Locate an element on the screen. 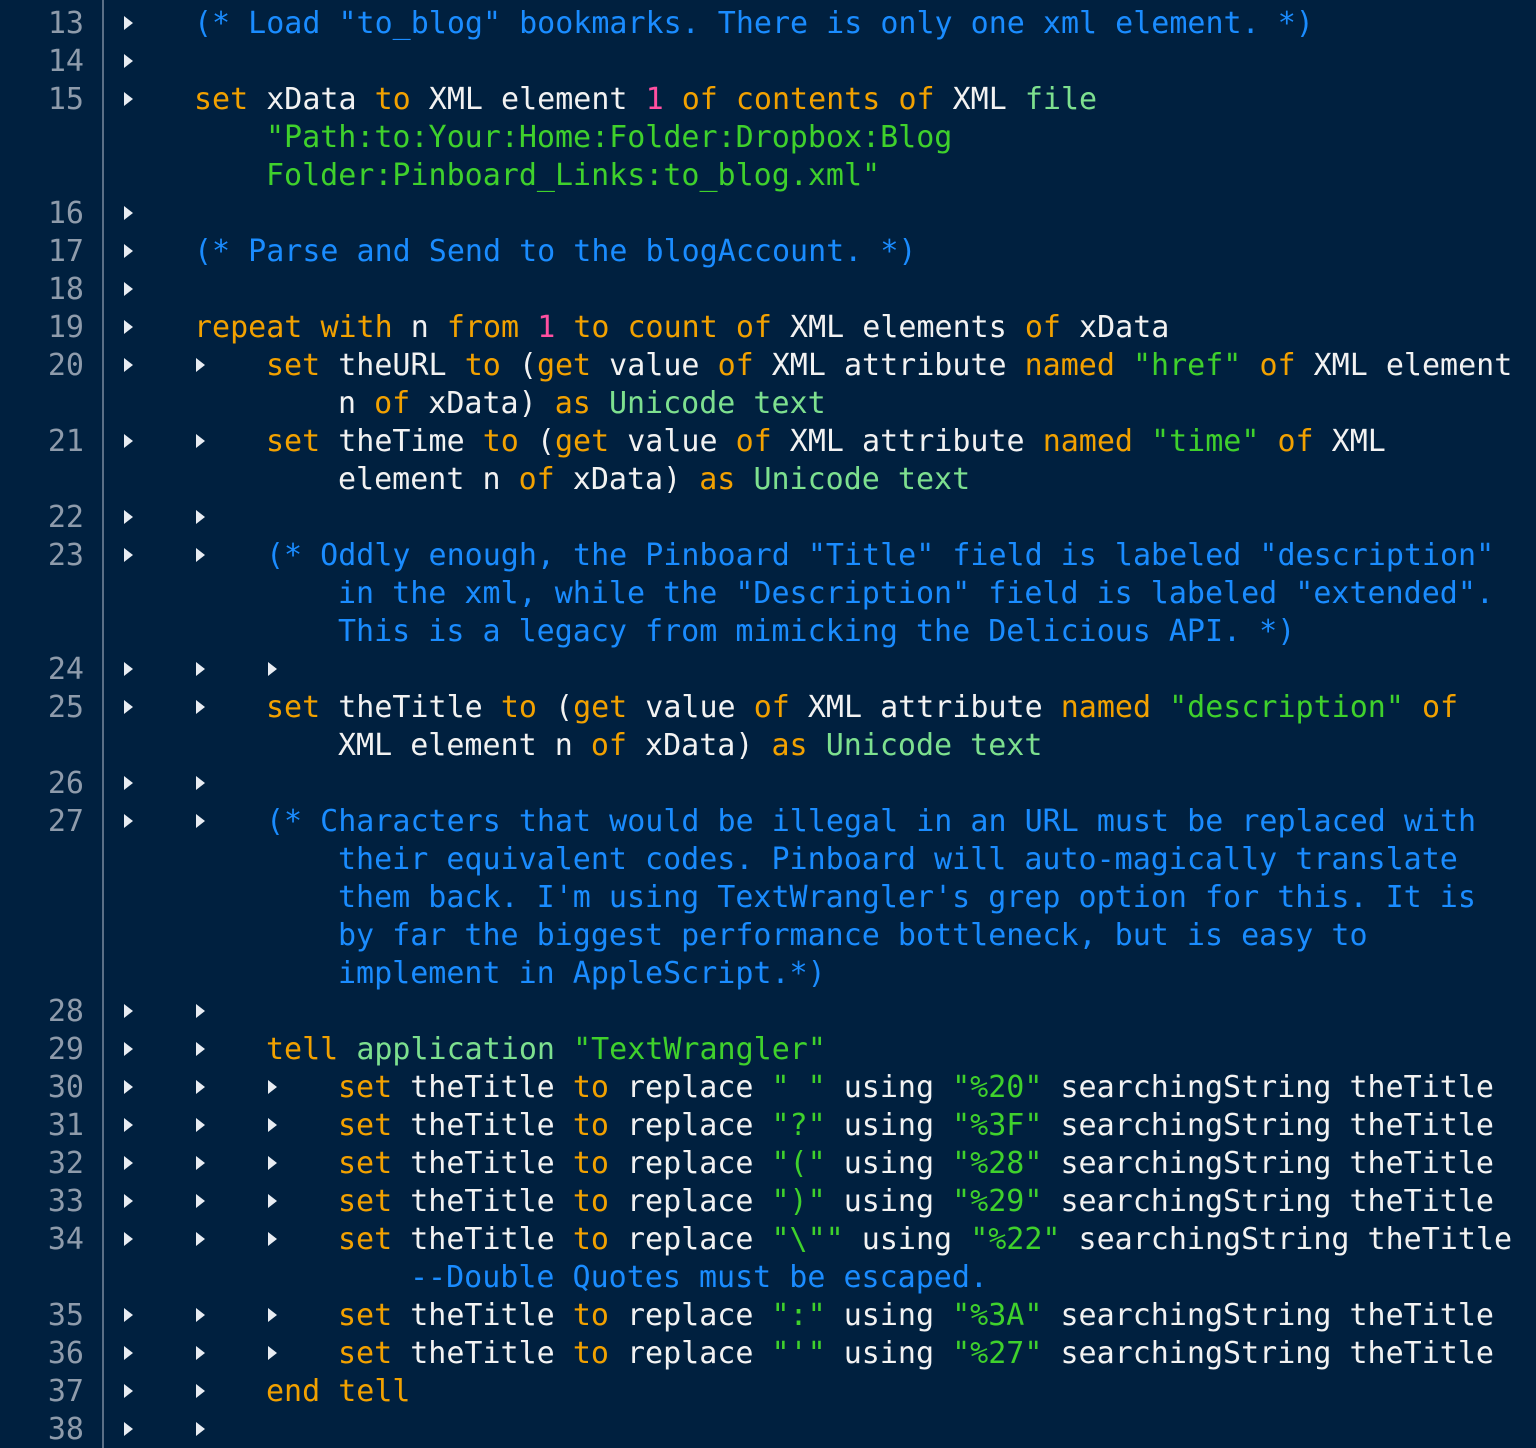  code-line: 16 is located at coordinates (768, 214).